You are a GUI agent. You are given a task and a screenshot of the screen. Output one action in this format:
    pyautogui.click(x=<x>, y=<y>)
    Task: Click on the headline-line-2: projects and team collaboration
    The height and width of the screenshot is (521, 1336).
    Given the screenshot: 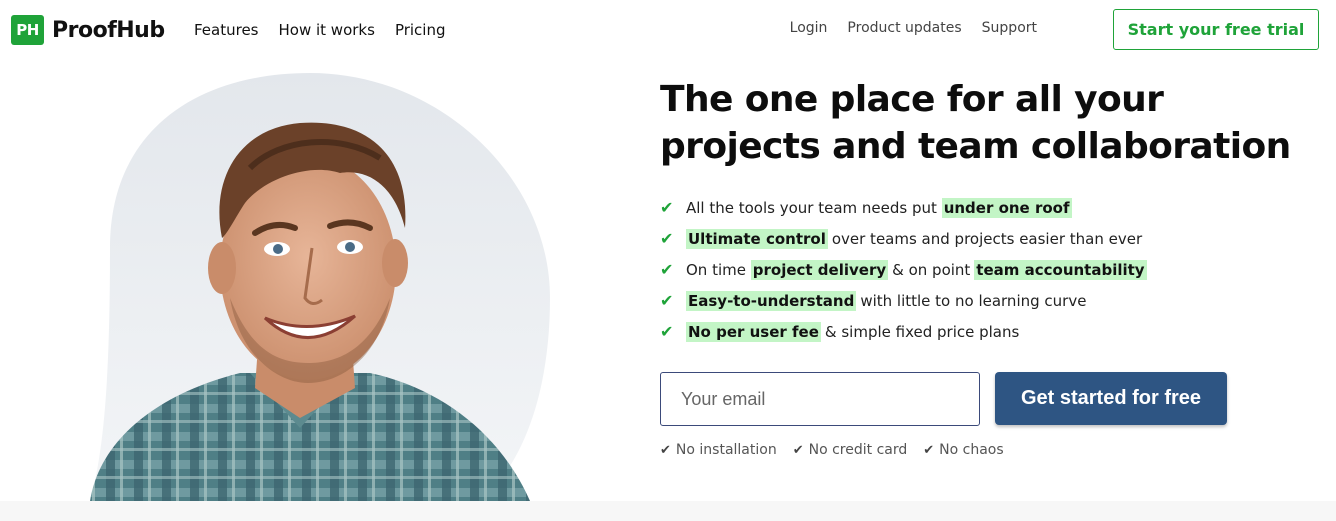 What is the action you would take?
    pyautogui.click(x=975, y=146)
    